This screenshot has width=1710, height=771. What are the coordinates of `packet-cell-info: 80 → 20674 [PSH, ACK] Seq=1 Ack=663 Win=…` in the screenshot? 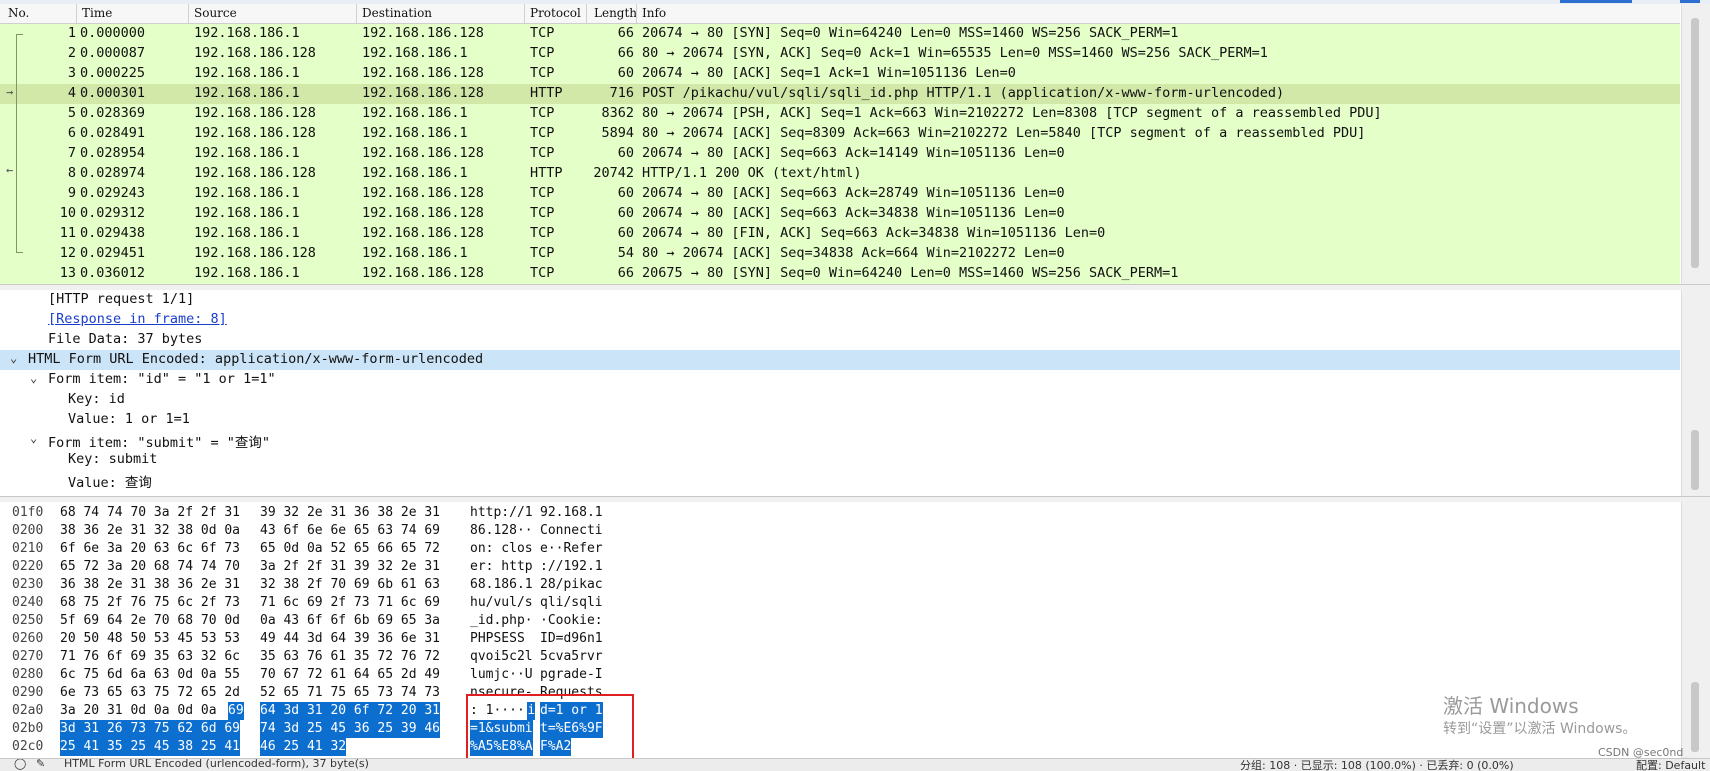 It's located at (1012, 113).